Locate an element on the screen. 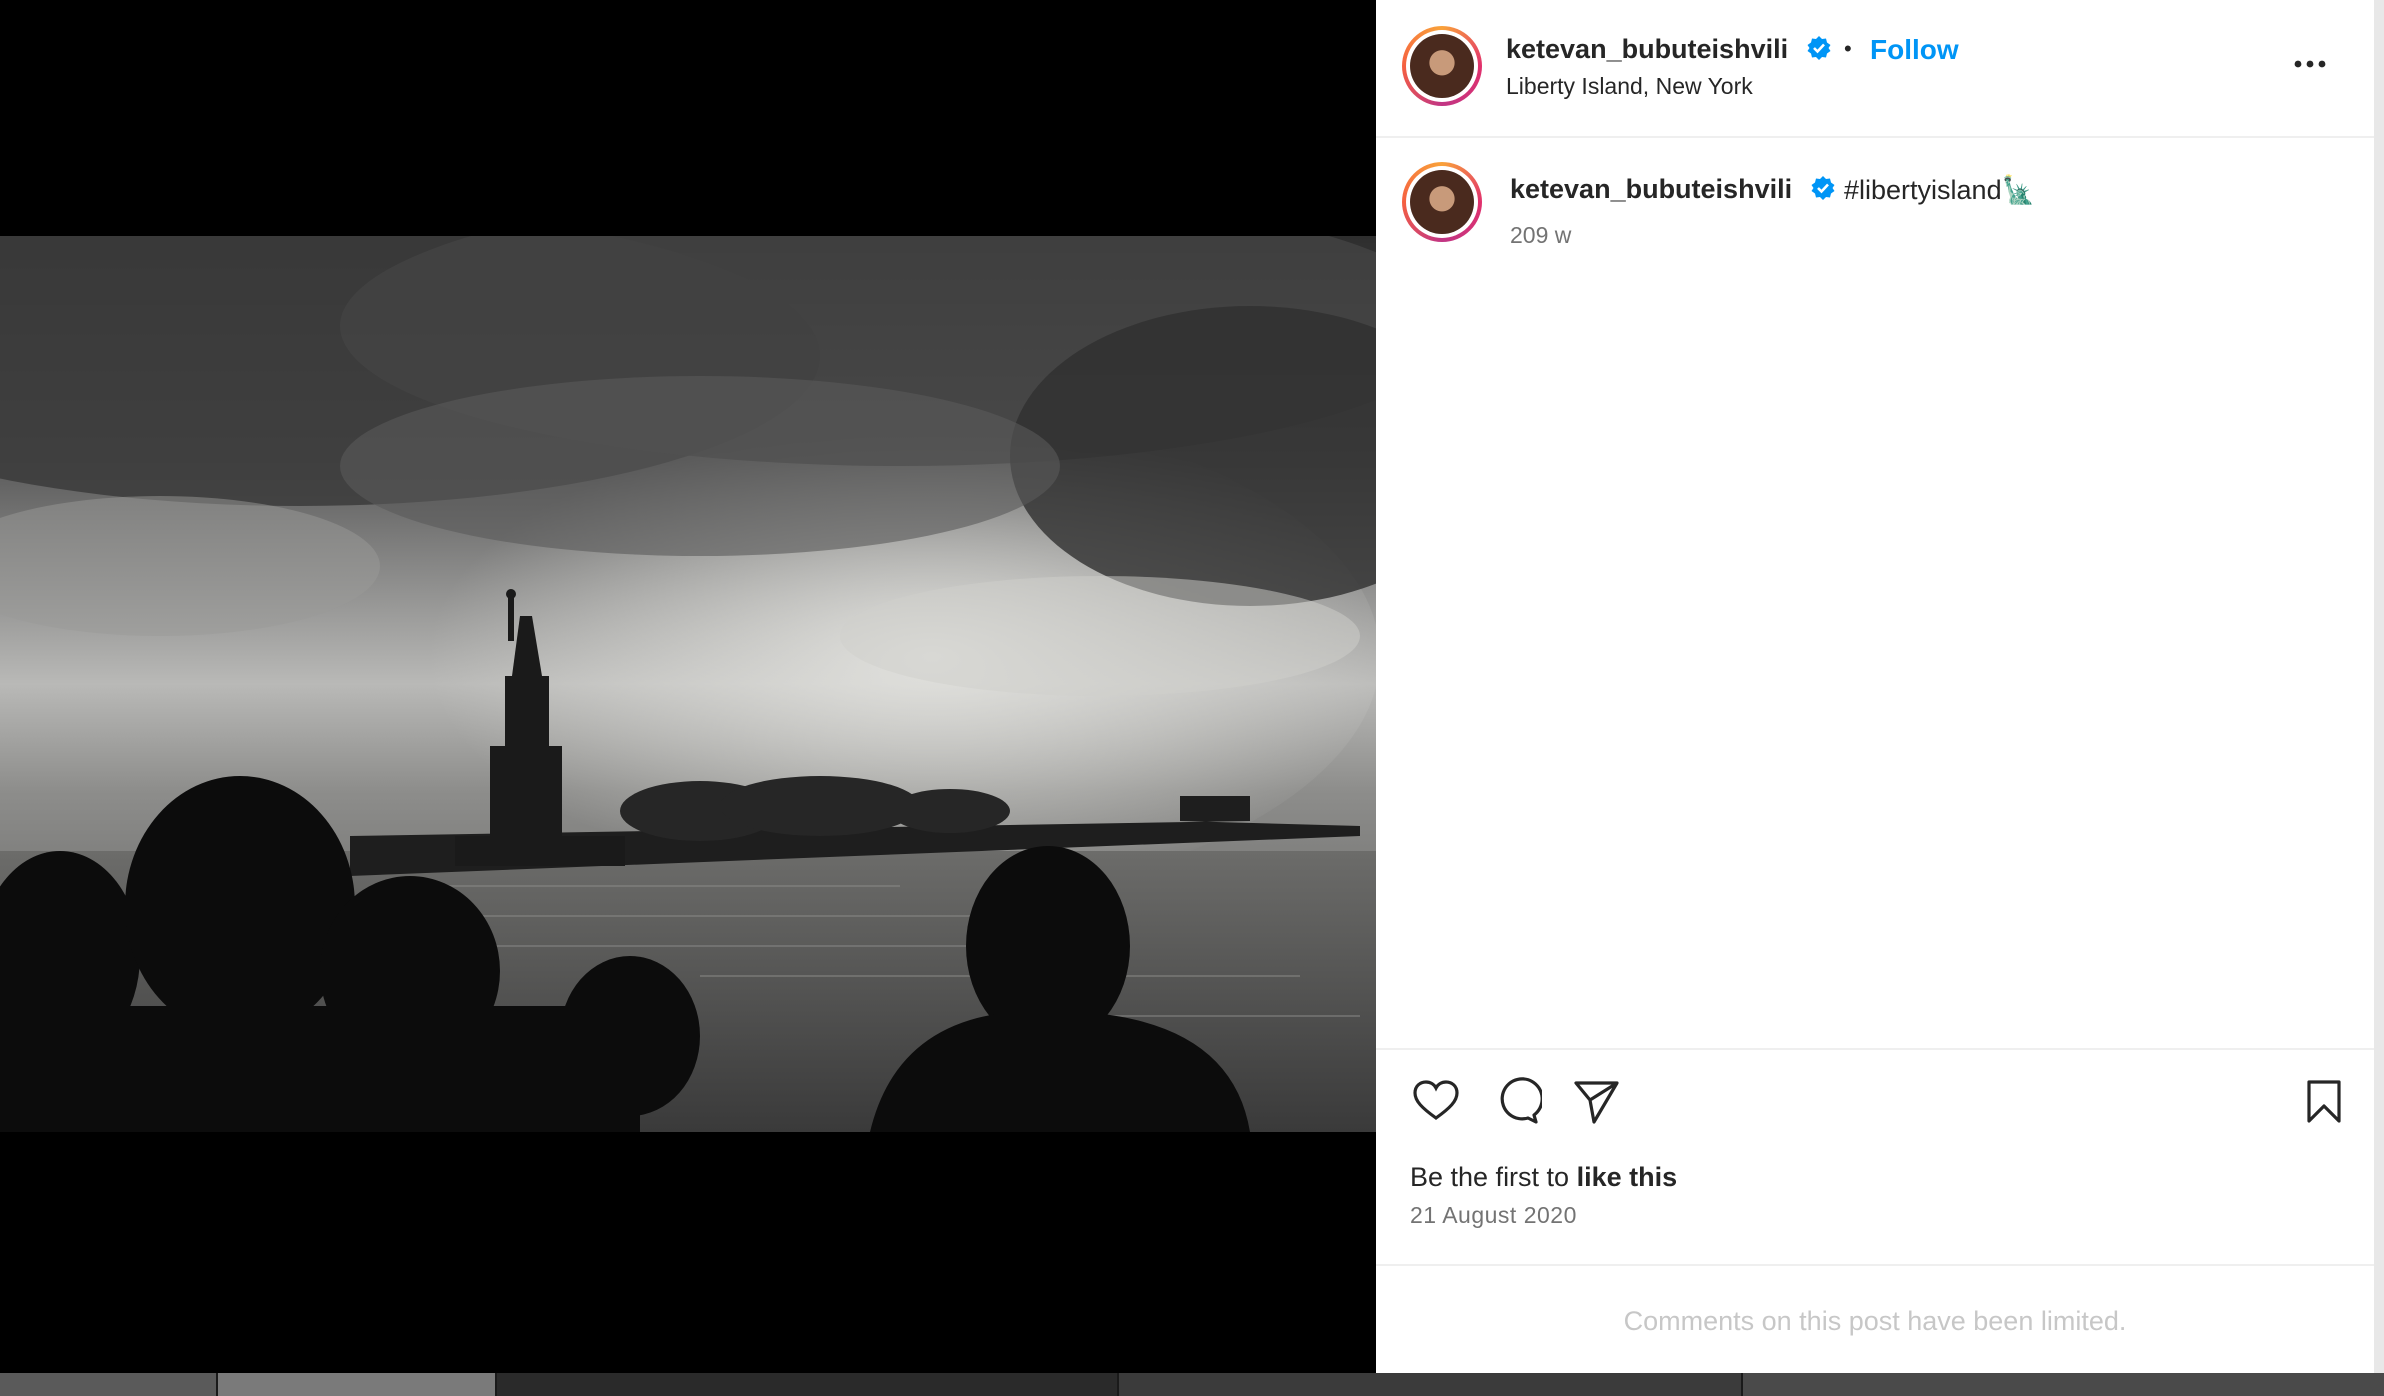  caption-avatar-image is located at coordinates (1442, 202).